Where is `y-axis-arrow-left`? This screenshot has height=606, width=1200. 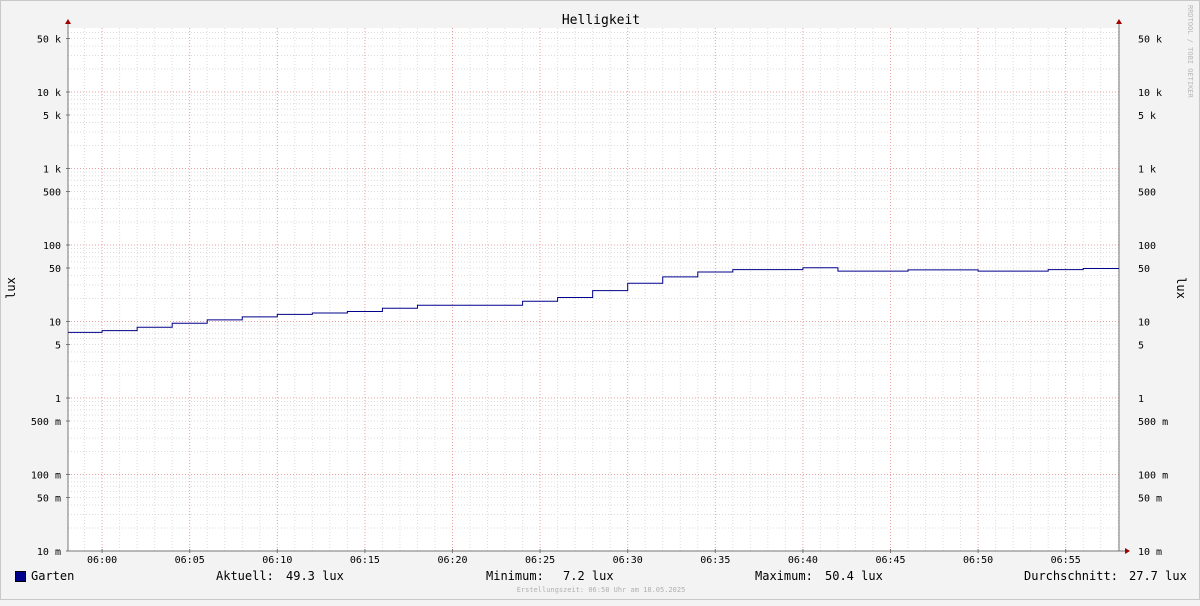
y-axis-arrow-left is located at coordinates (68, 21).